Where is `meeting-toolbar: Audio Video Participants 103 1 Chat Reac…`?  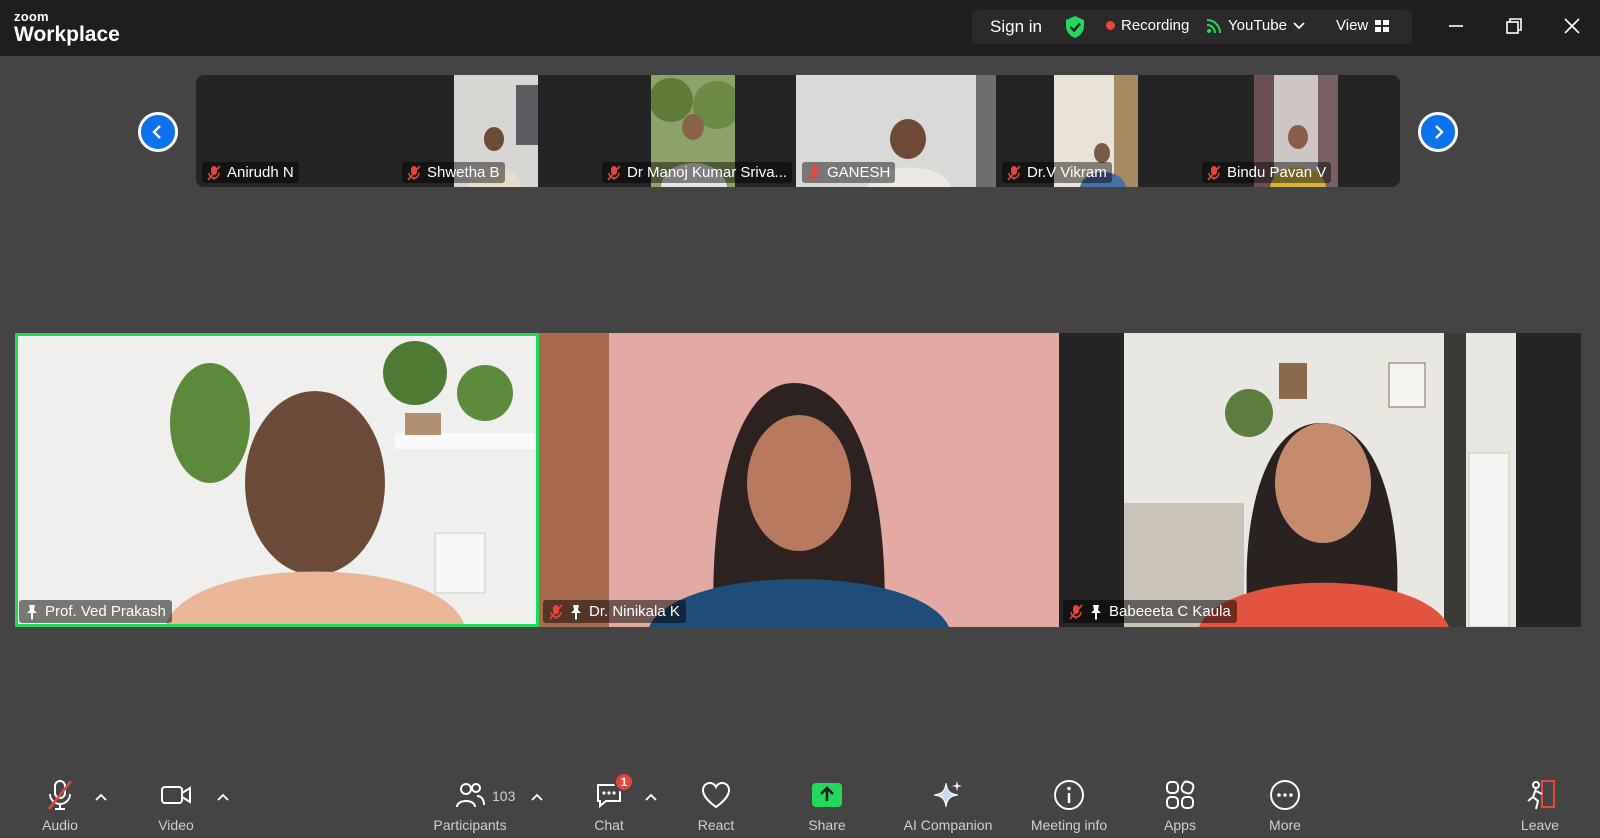 meeting-toolbar: Audio Video Participants 103 1 Chat Reac… is located at coordinates (800, 804).